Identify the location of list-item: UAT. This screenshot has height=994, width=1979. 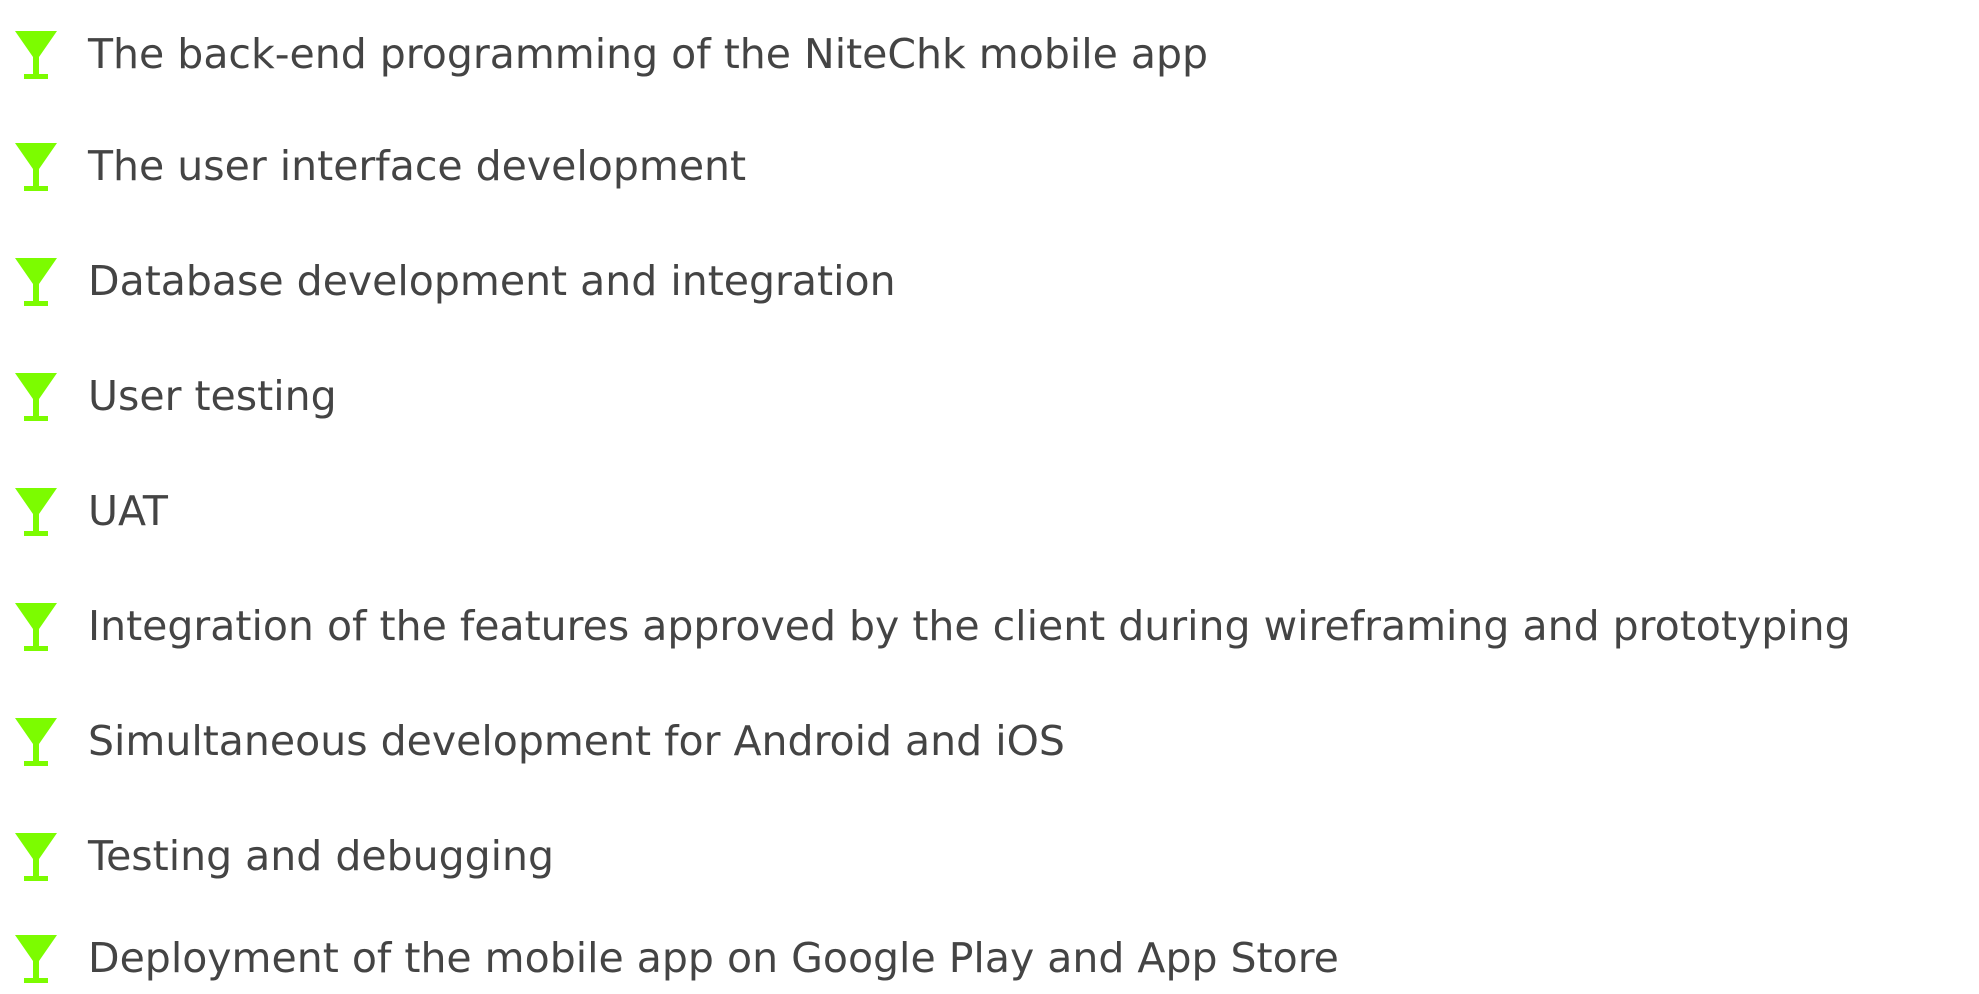
(989, 511).